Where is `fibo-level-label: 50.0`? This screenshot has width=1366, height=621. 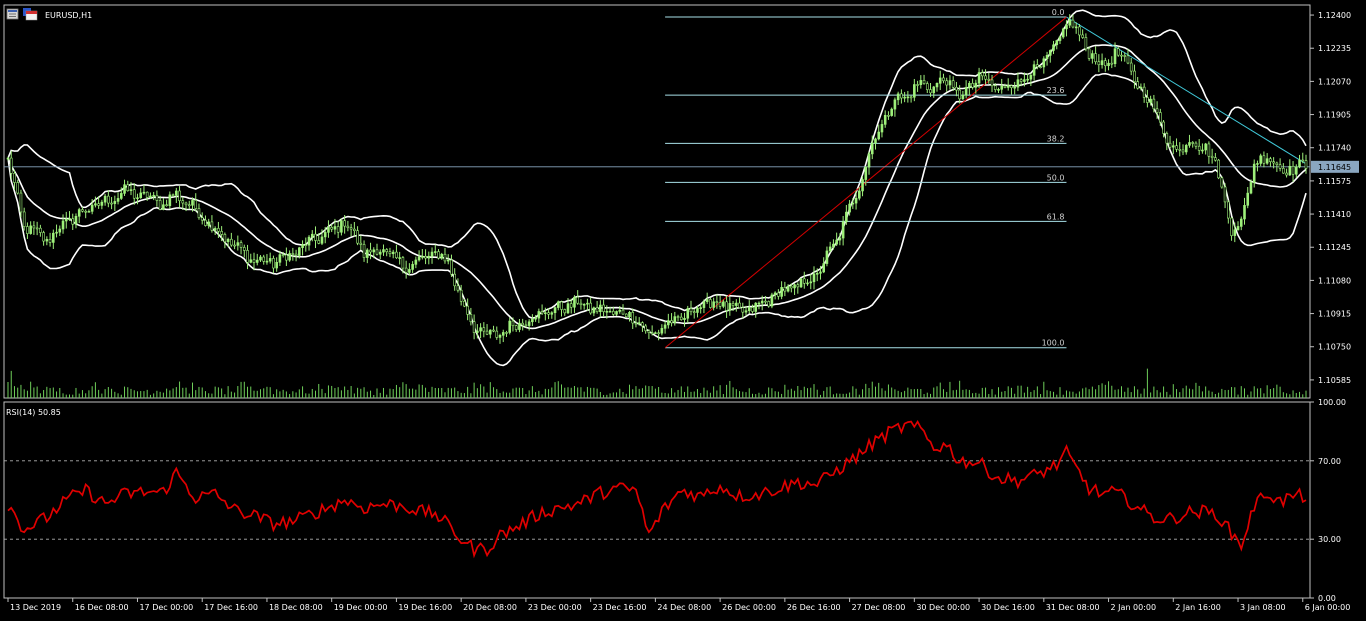 fibo-level-label: 50.0 is located at coordinates (1056, 177).